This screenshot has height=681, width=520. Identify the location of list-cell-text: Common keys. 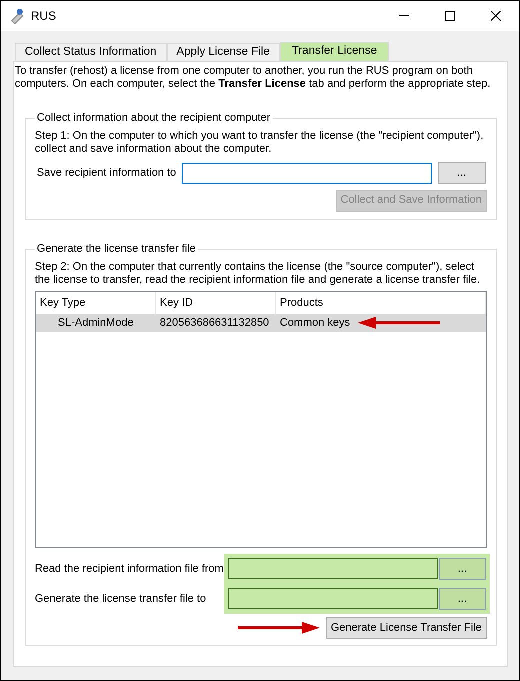
(315, 323).